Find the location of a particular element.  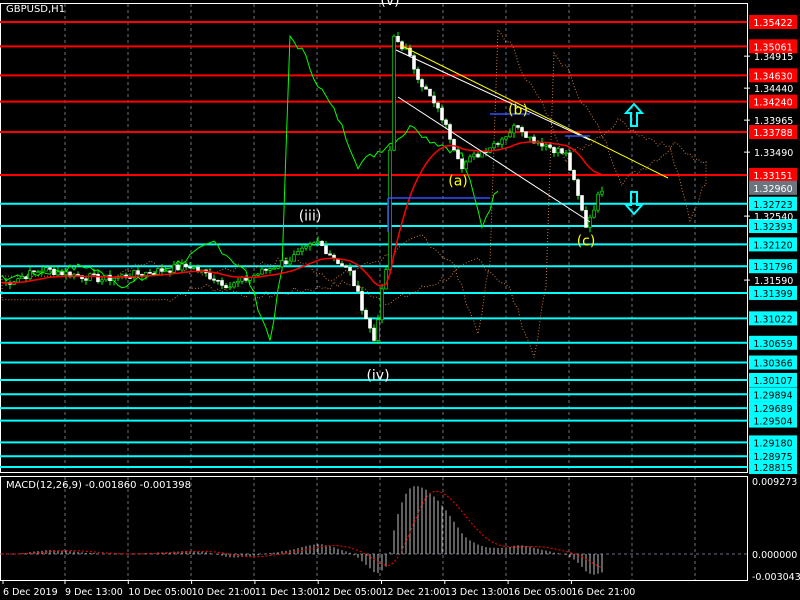

level-price-label: 1.30659 is located at coordinates (772, 344).